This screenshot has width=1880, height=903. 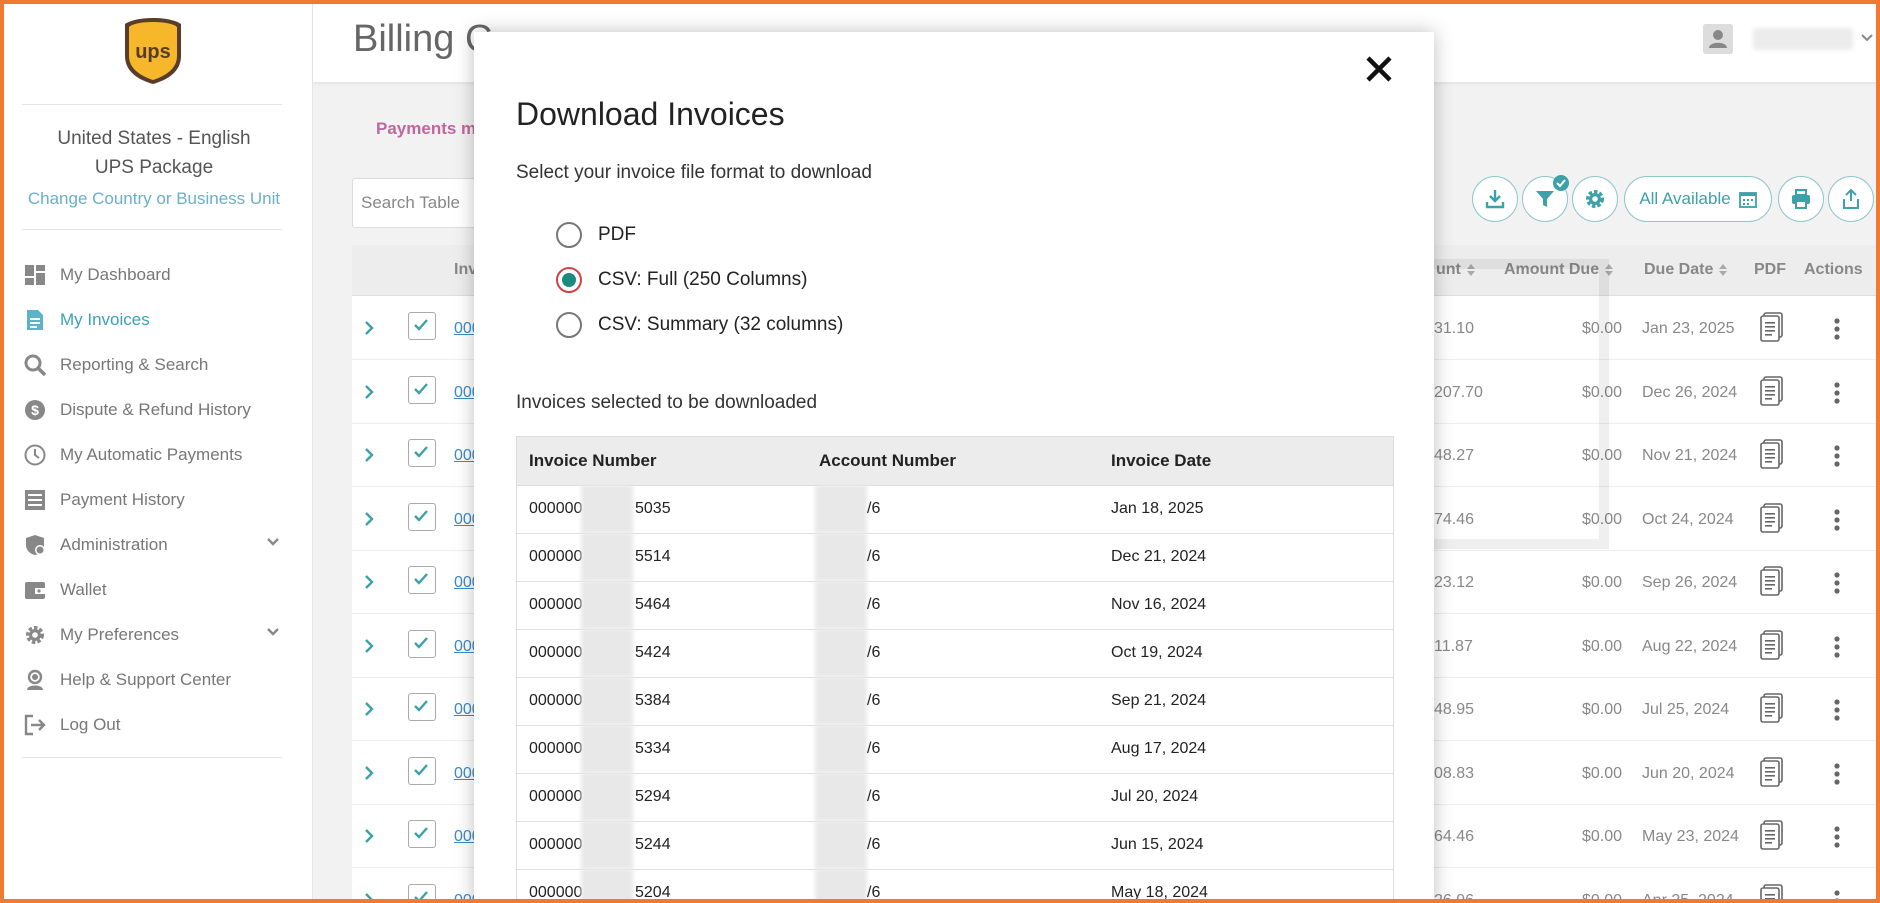 I want to click on close-icon, so click(x=1379, y=69).